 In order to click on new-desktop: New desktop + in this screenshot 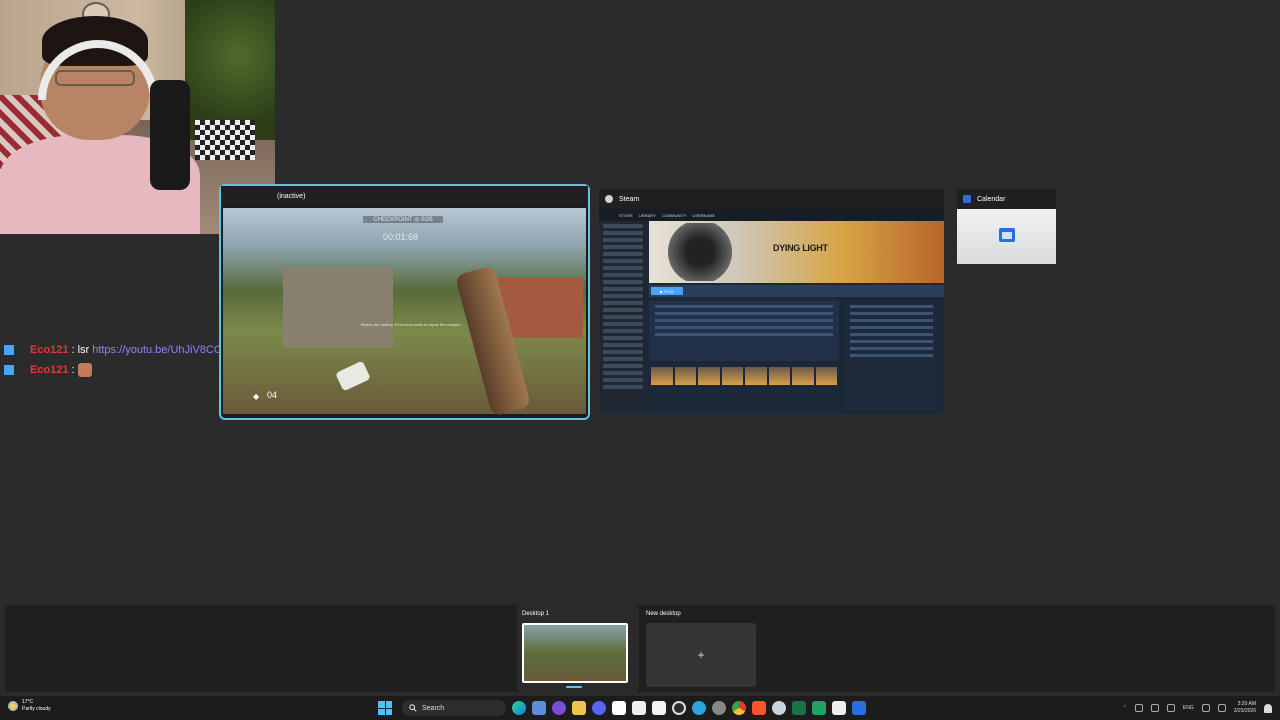, I will do `click(701, 646)`.